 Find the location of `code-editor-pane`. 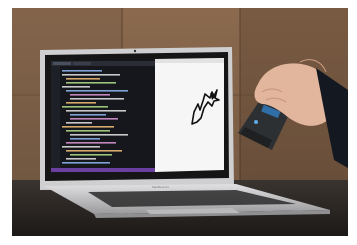

code-editor-pane is located at coordinates (103, 116).